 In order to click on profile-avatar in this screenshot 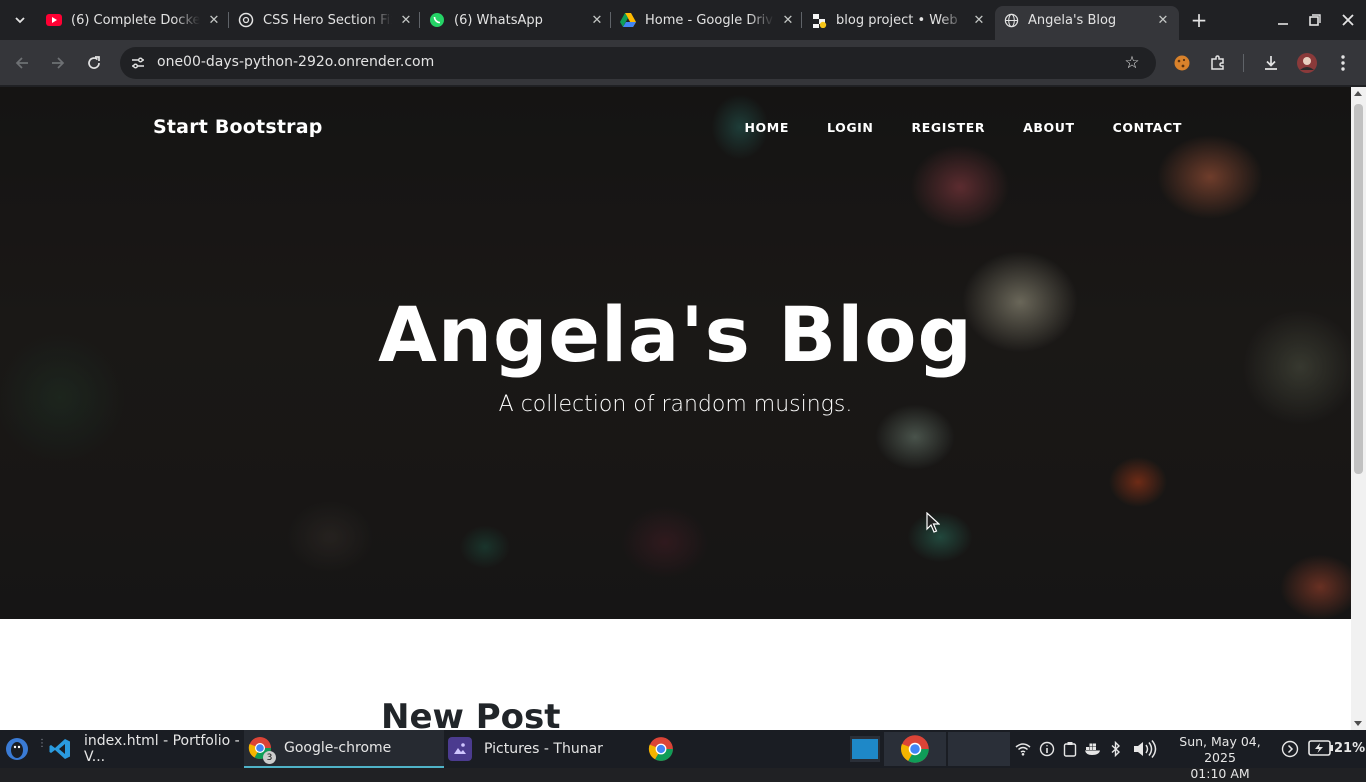, I will do `click(1307, 63)`.